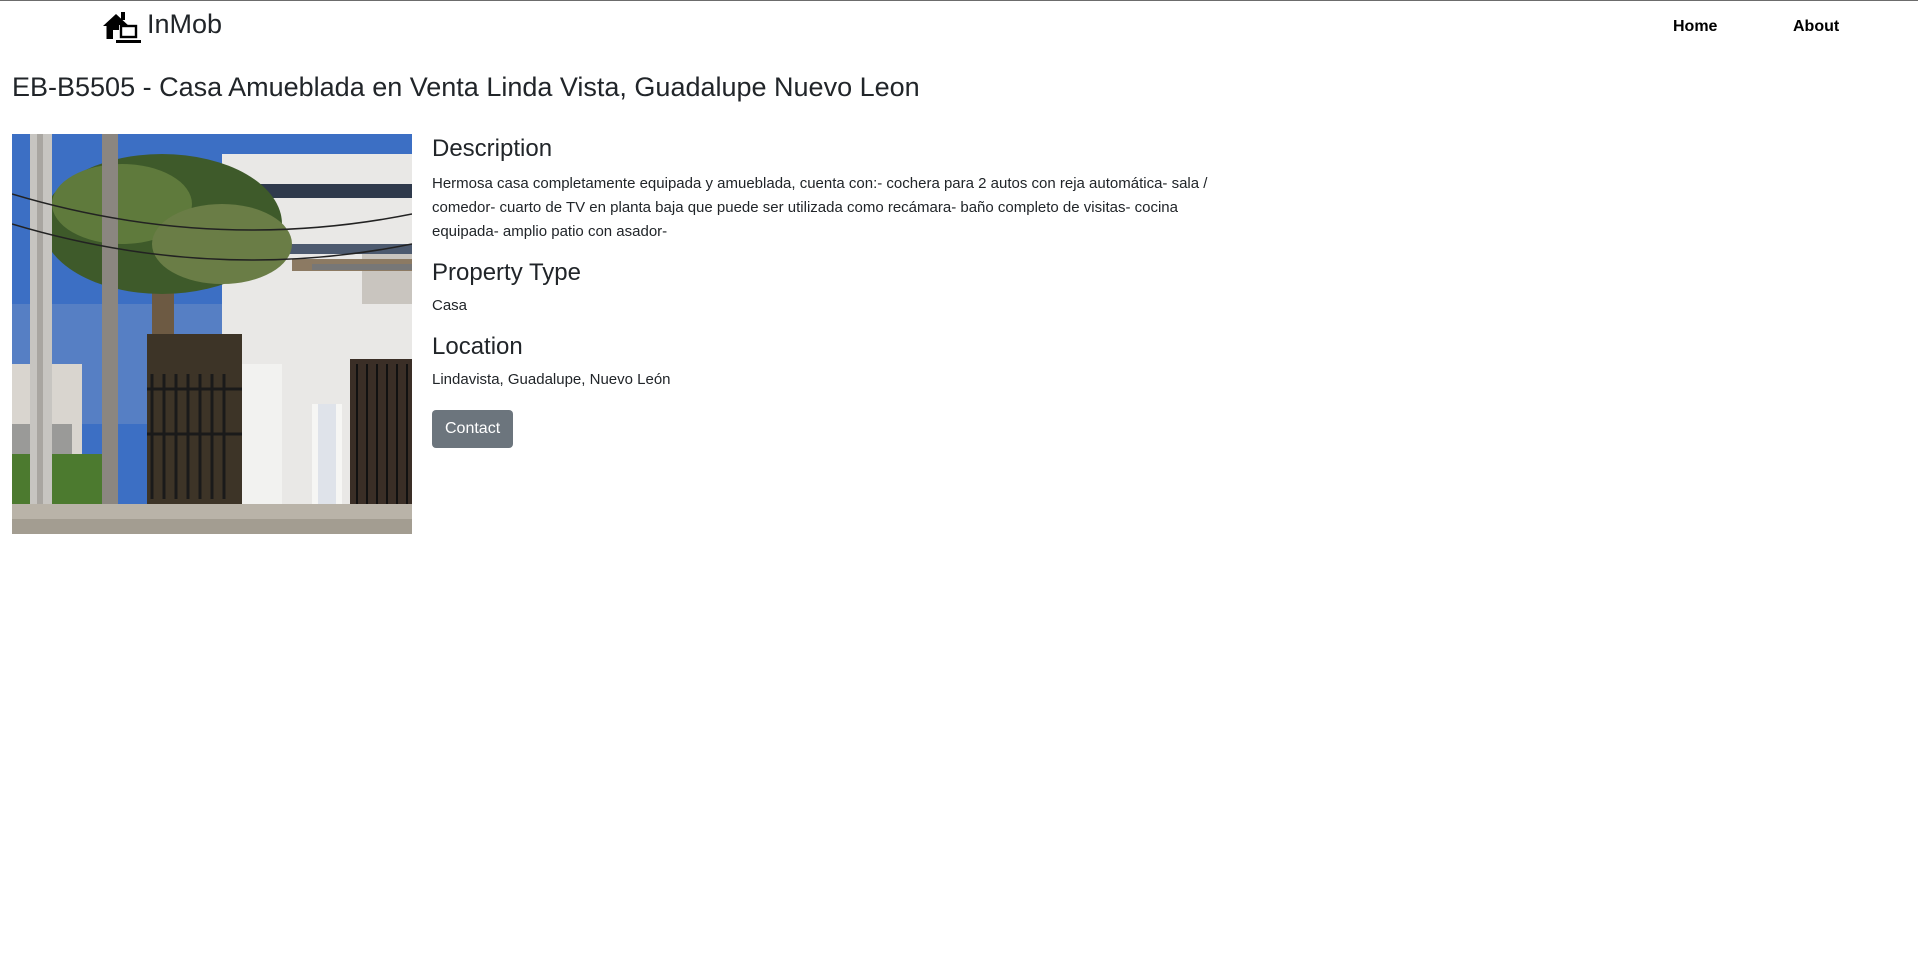 This screenshot has width=1918, height=964. What do you see at coordinates (450, 305) in the screenshot?
I see `property-type-value: Casa` at bounding box center [450, 305].